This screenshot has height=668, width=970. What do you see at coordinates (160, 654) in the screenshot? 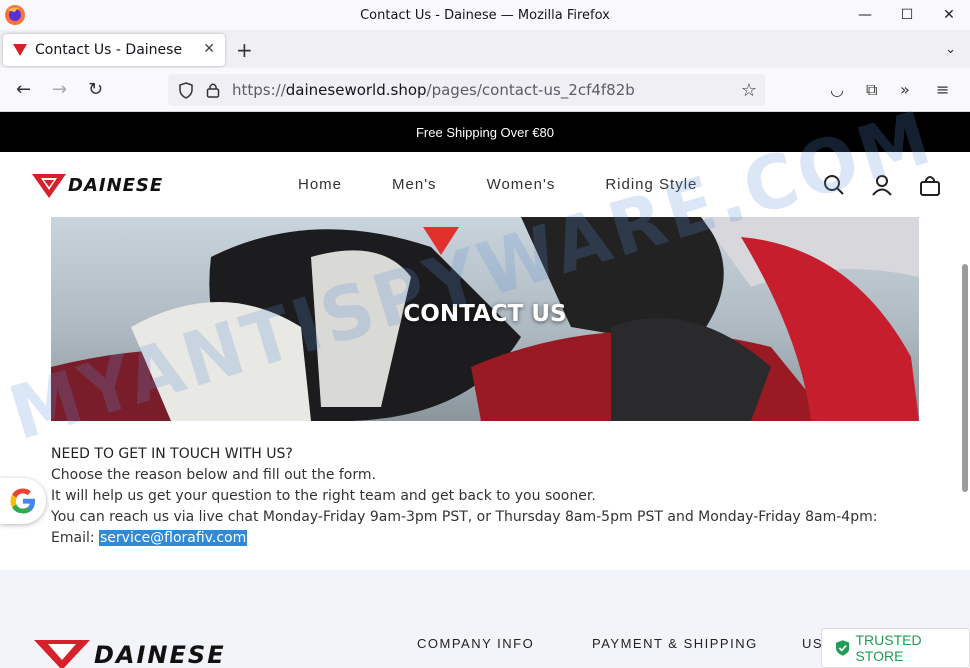
I see `footer-wordmark: DAINESE` at bounding box center [160, 654].